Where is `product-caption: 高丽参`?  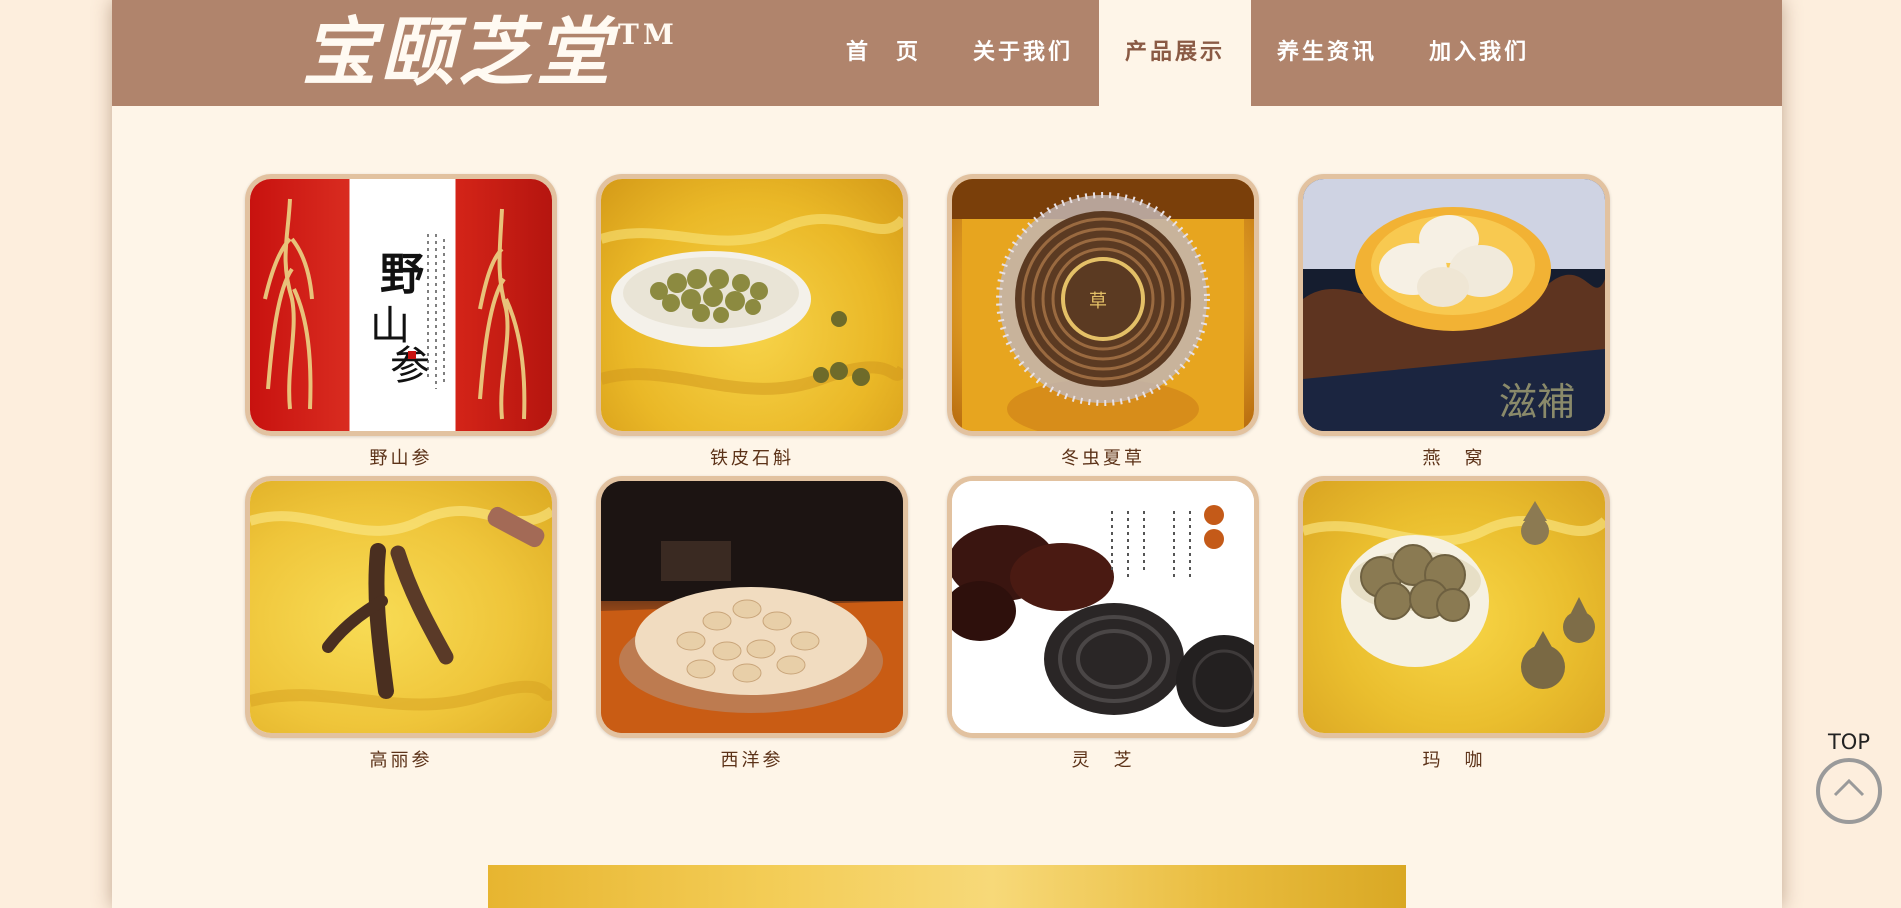 product-caption: 高丽参 is located at coordinates (401, 761).